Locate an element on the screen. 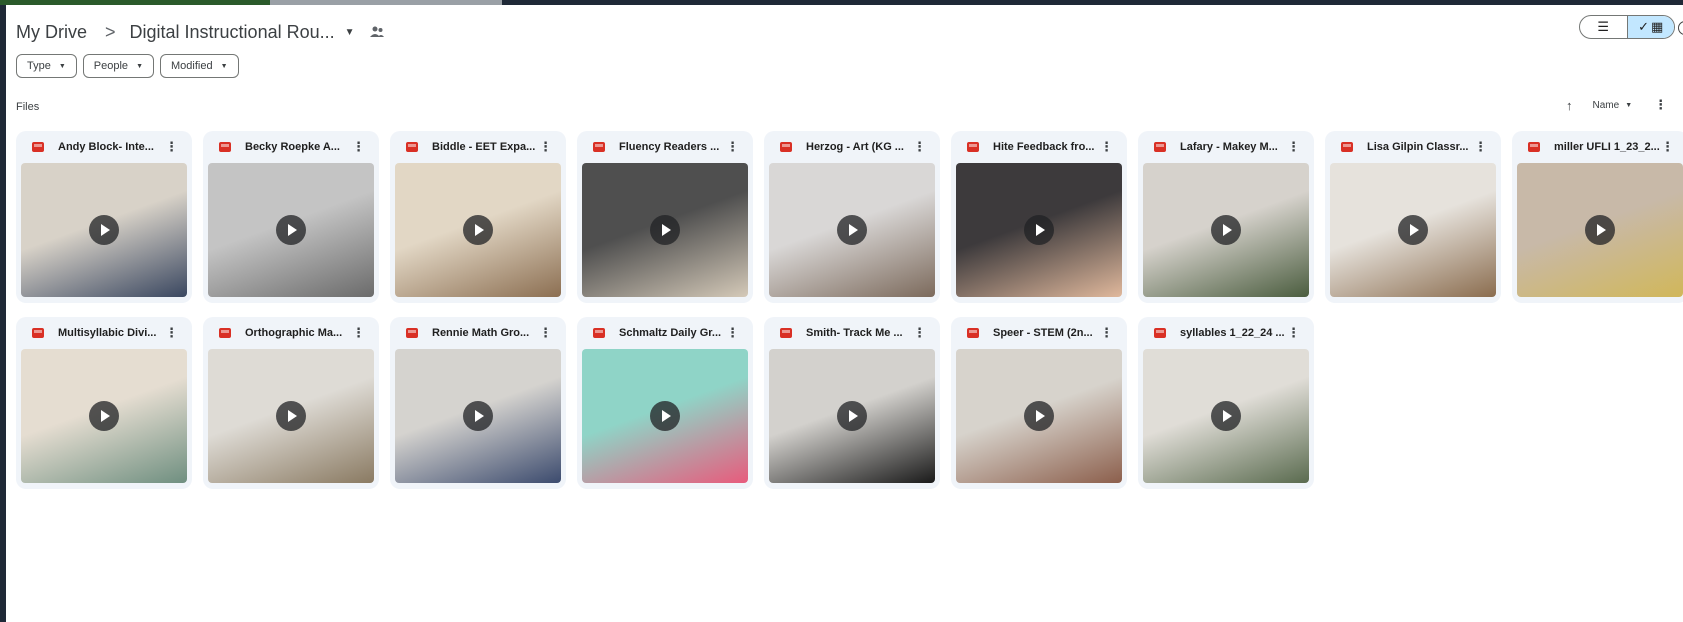 The height and width of the screenshot is (622, 1683). grid-view-button: ✓ ▦ is located at coordinates (1650, 27).